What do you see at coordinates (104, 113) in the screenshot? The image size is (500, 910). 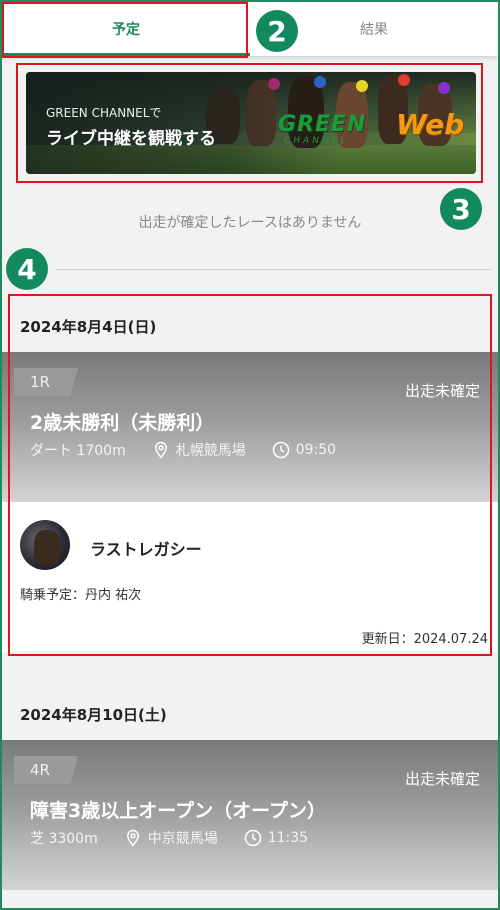 I see `banner-subtitle: GREEN CHANNELで` at bounding box center [104, 113].